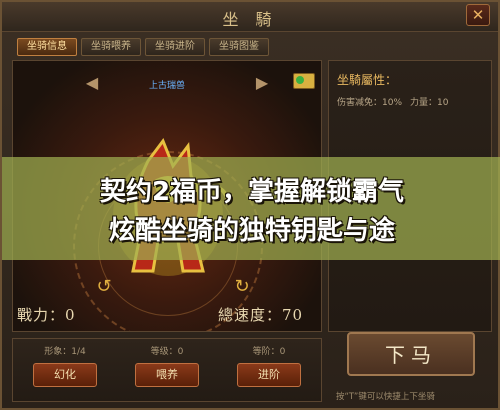 The width and height of the screenshot is (500, 410). What do you see at coordinates (239, 47) in the screenshot?
I see `tab-mount-catalog: 坐骑图鉴` at bounding box center [239, 47].